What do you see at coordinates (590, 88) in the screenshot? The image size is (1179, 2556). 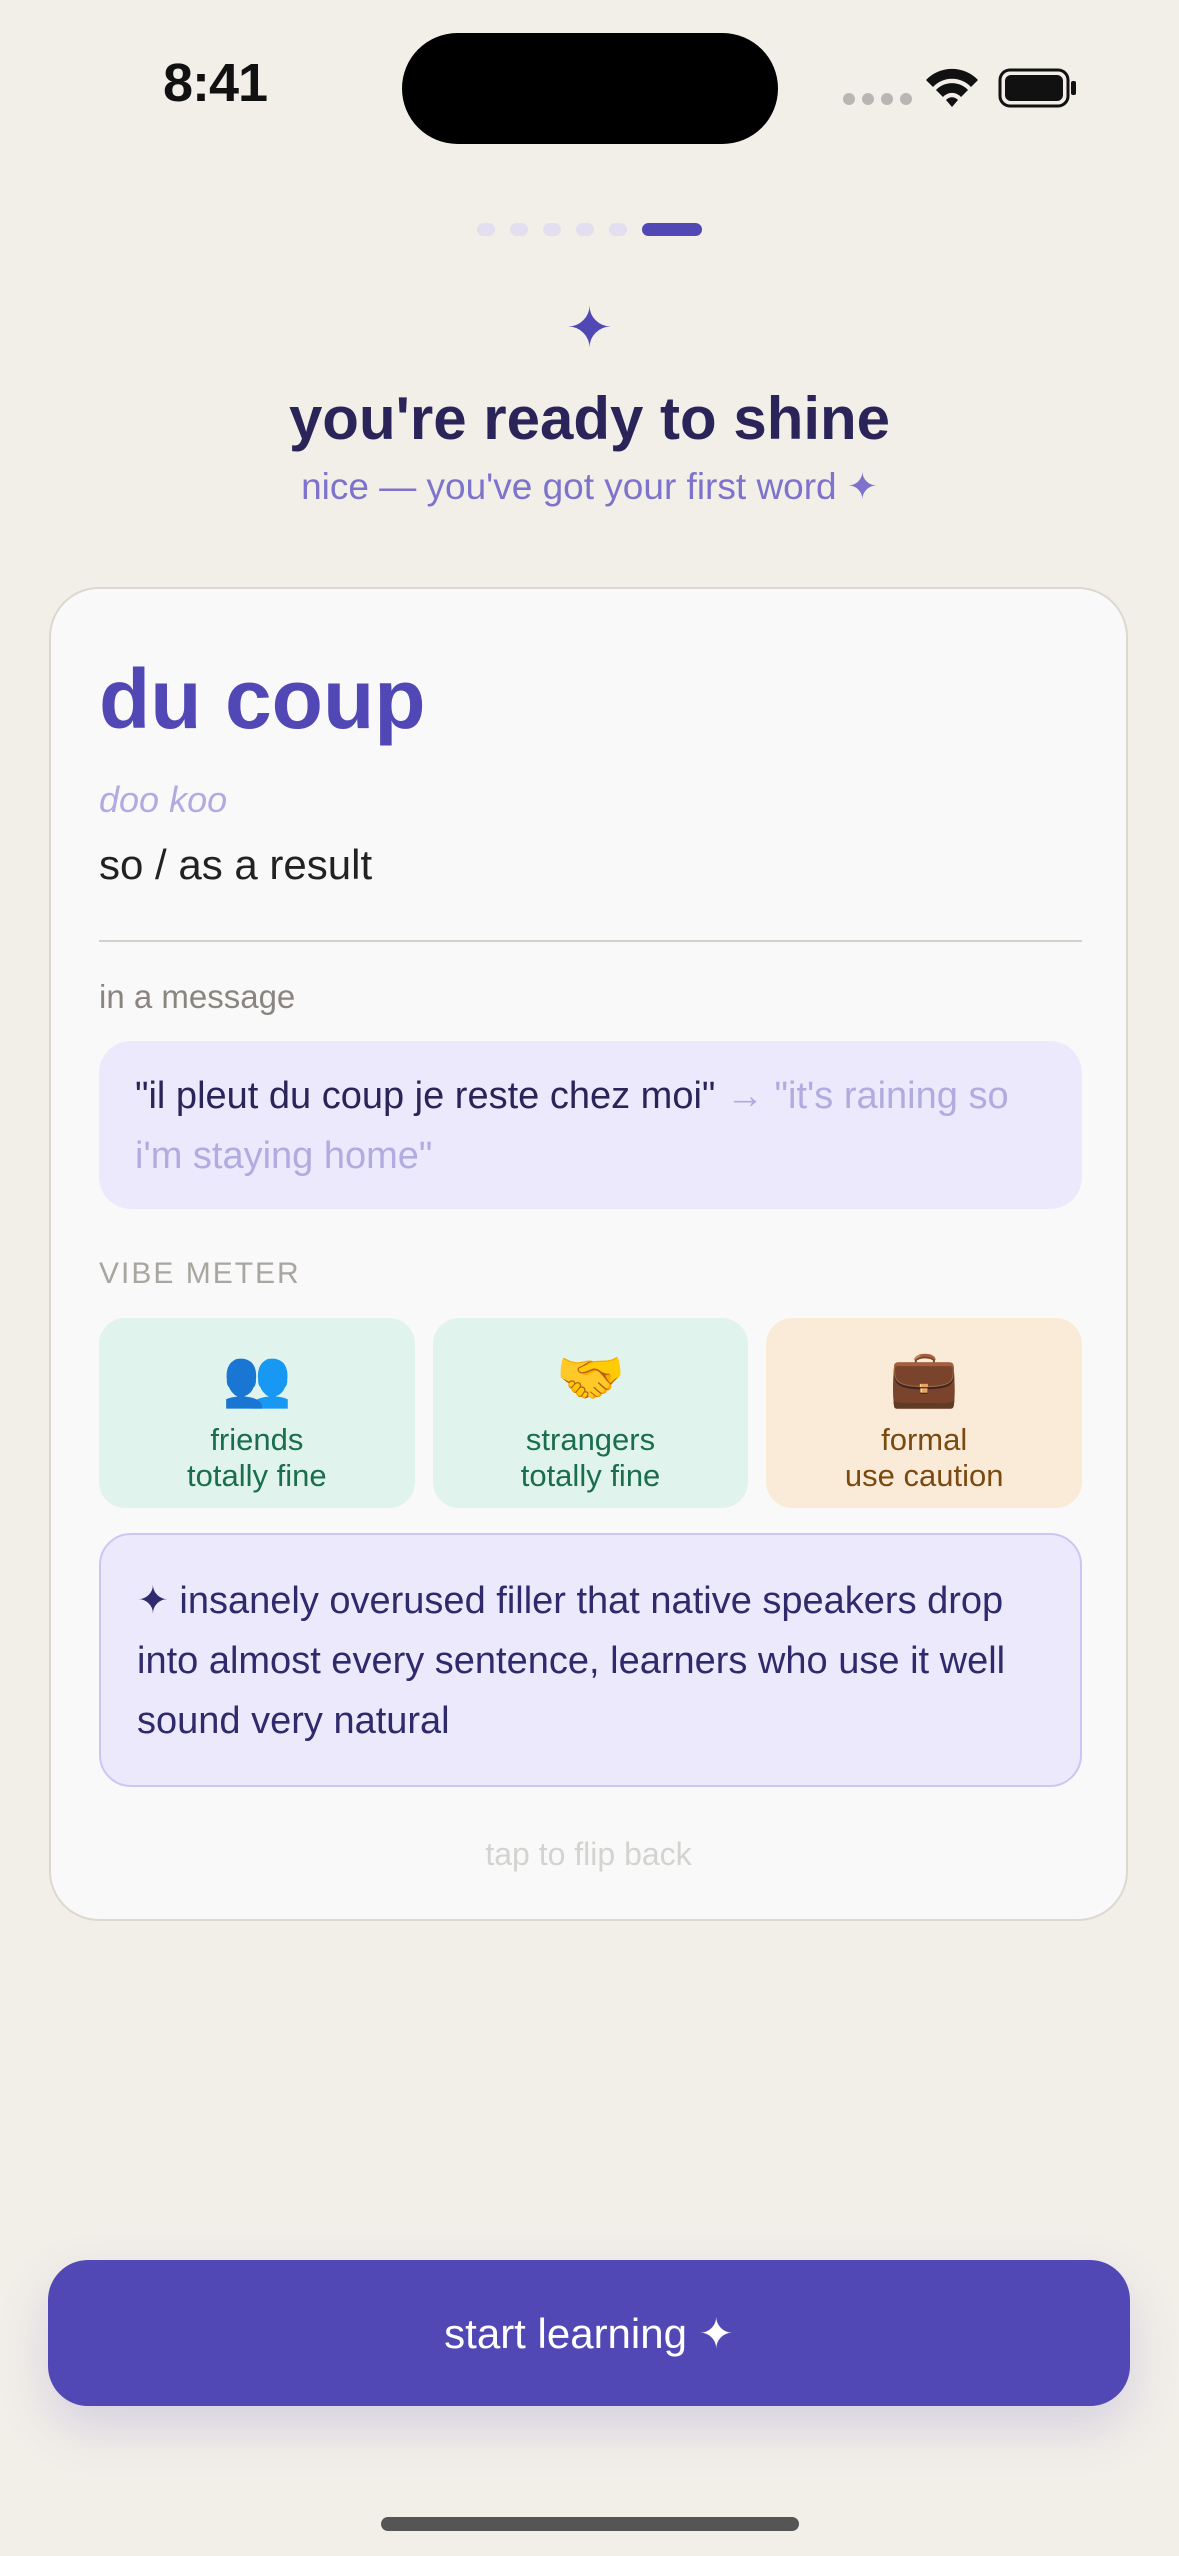 I see `dynamic-island` at bounding box center [590, 88].